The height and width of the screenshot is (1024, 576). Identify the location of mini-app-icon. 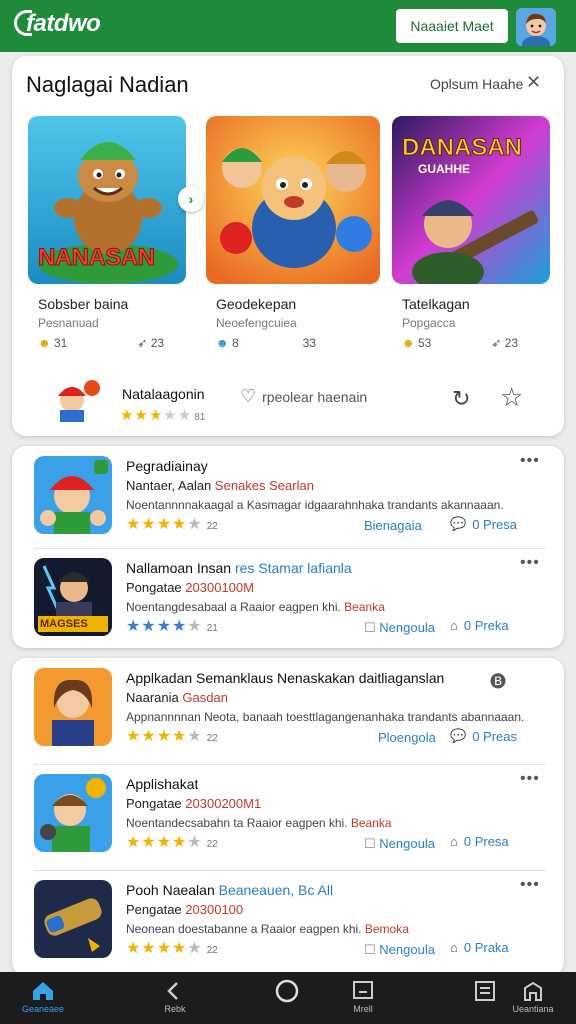
(76, 399).